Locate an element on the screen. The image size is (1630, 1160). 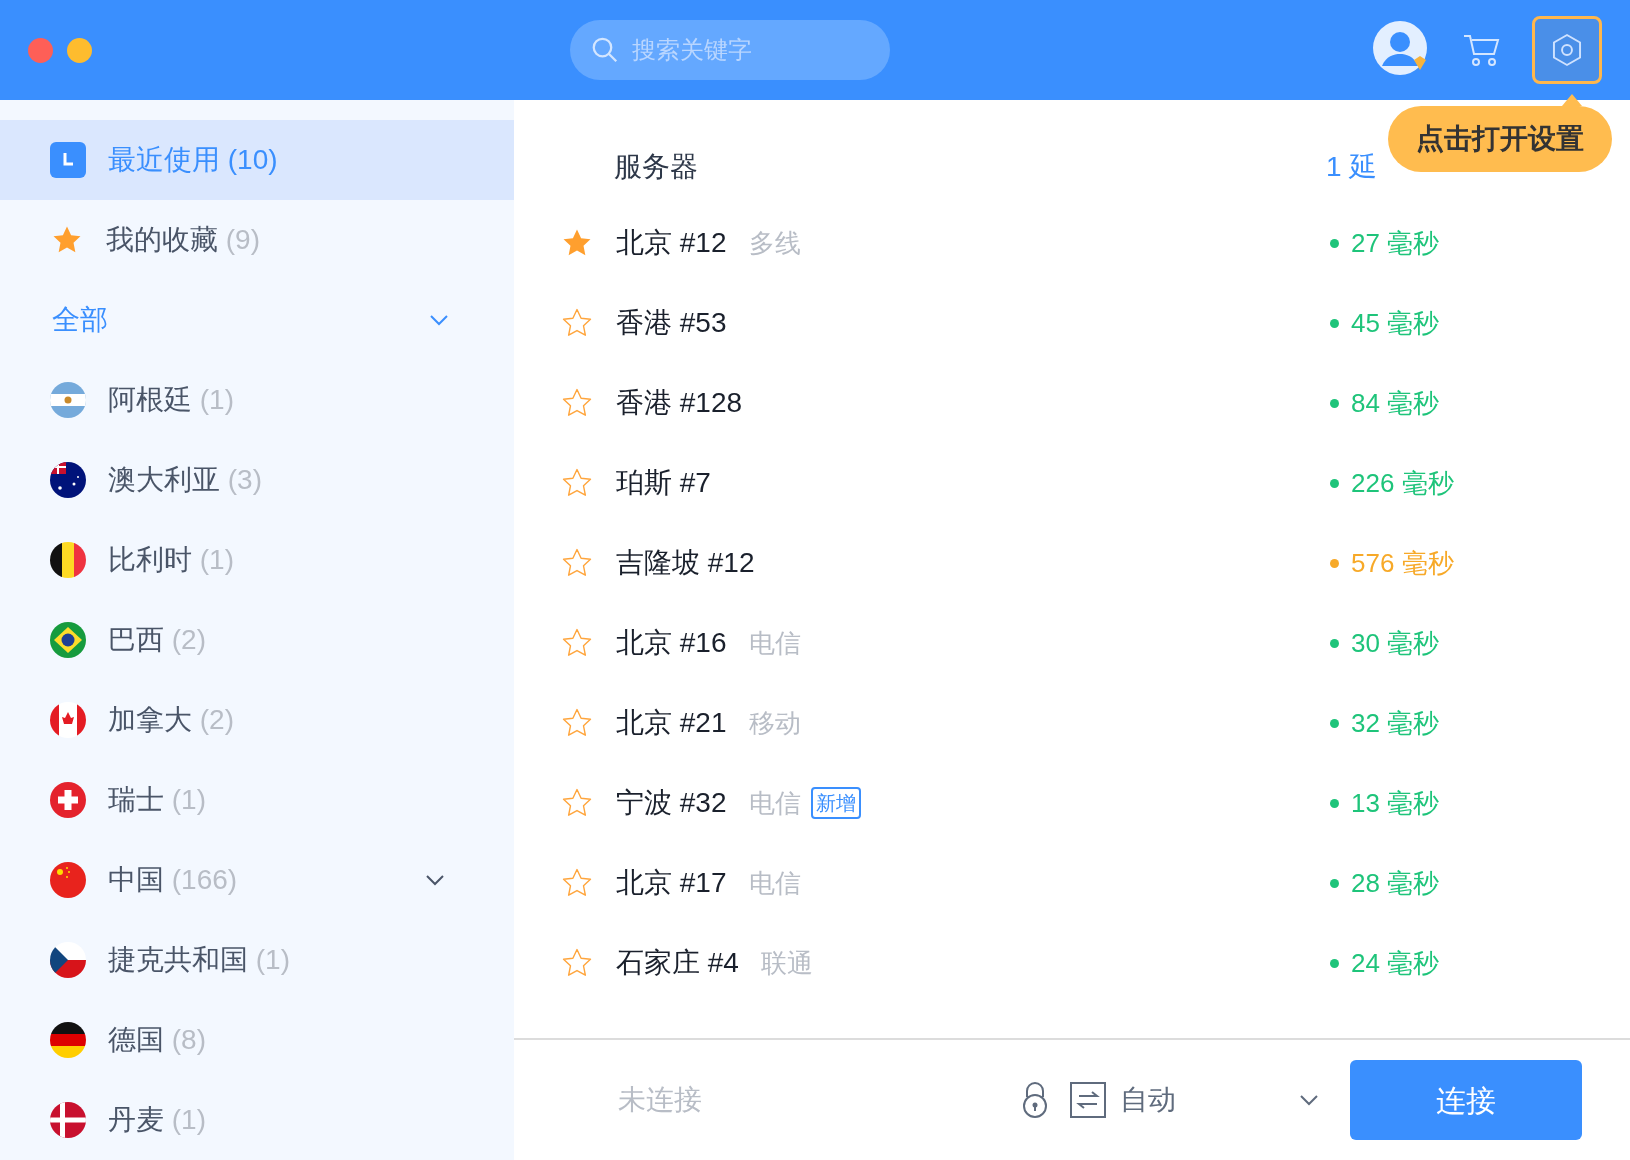
latency: 84 毫秒 is located at coordinates (1395, 403).